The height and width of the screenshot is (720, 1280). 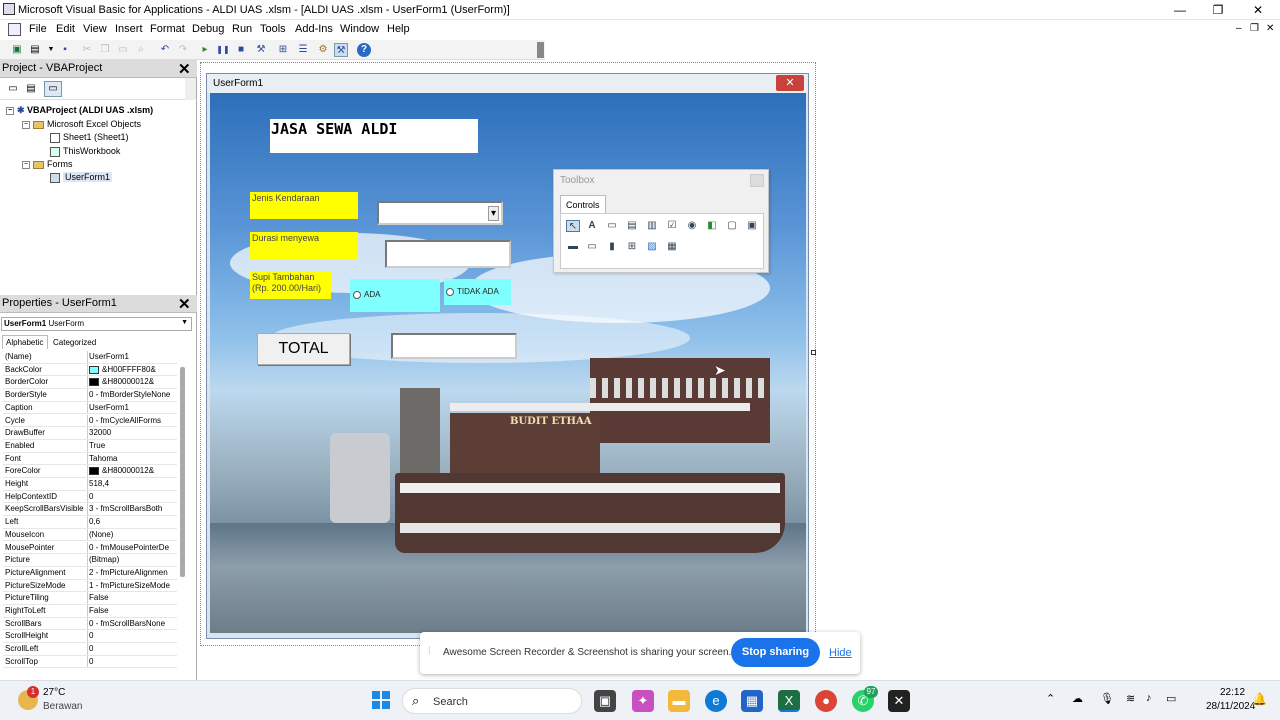 What do you see at coordinates (716, 701) in the screenshot?
I see `edge-icon: e` at bounding box center [716, 701].